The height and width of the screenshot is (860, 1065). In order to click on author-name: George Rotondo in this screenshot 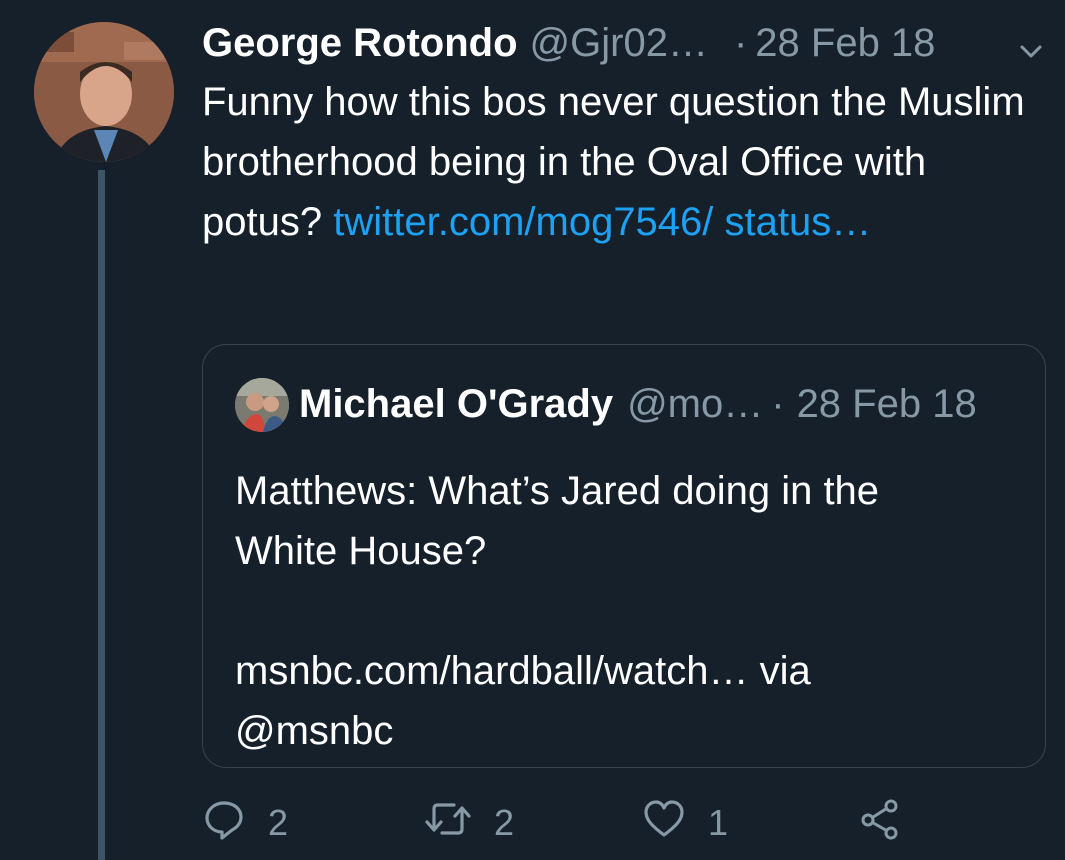, I will do `click(360, 43)`.